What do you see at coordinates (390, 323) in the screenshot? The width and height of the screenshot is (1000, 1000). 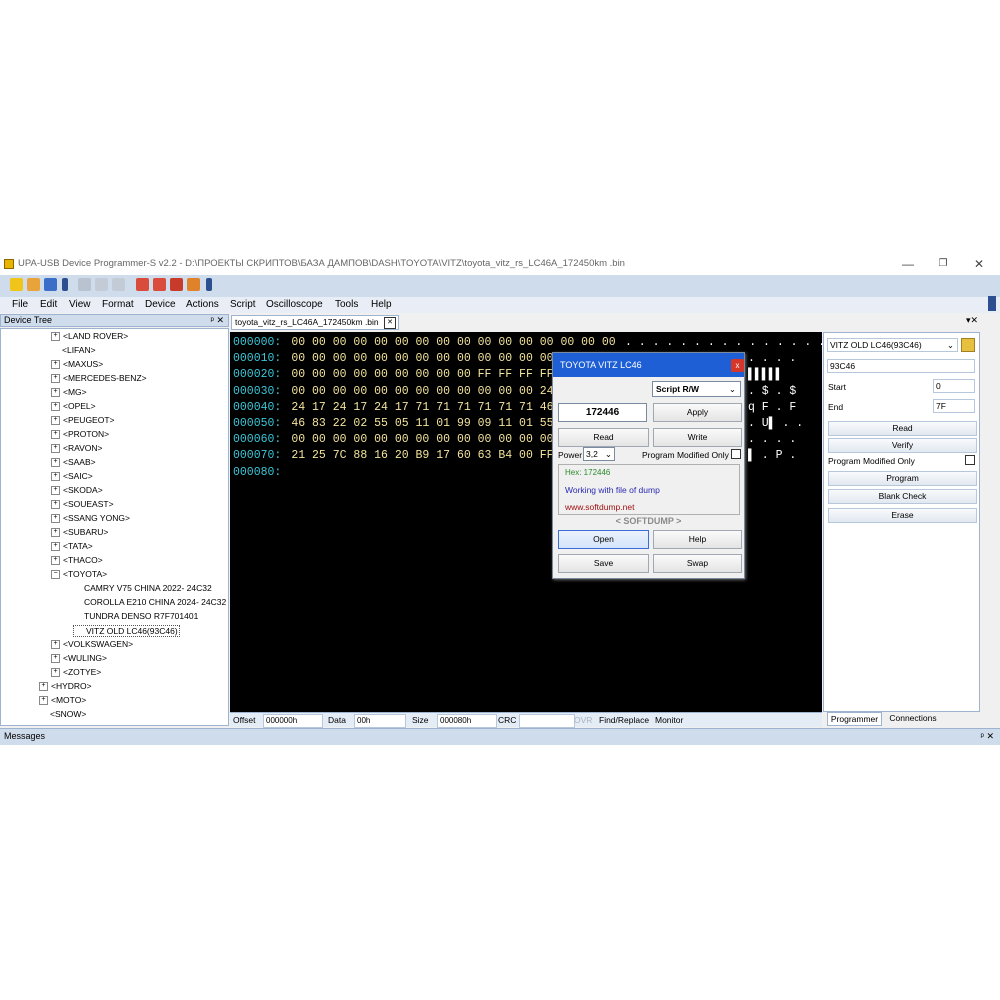 I see `tab-close-icon: ✕` at bounding box center [390, 323].